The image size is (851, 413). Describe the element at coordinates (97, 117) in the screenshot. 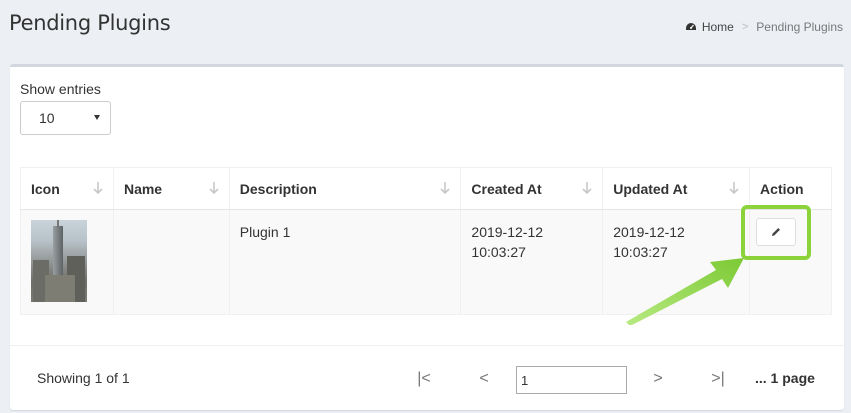

I see `caret-down-icon` at that location.